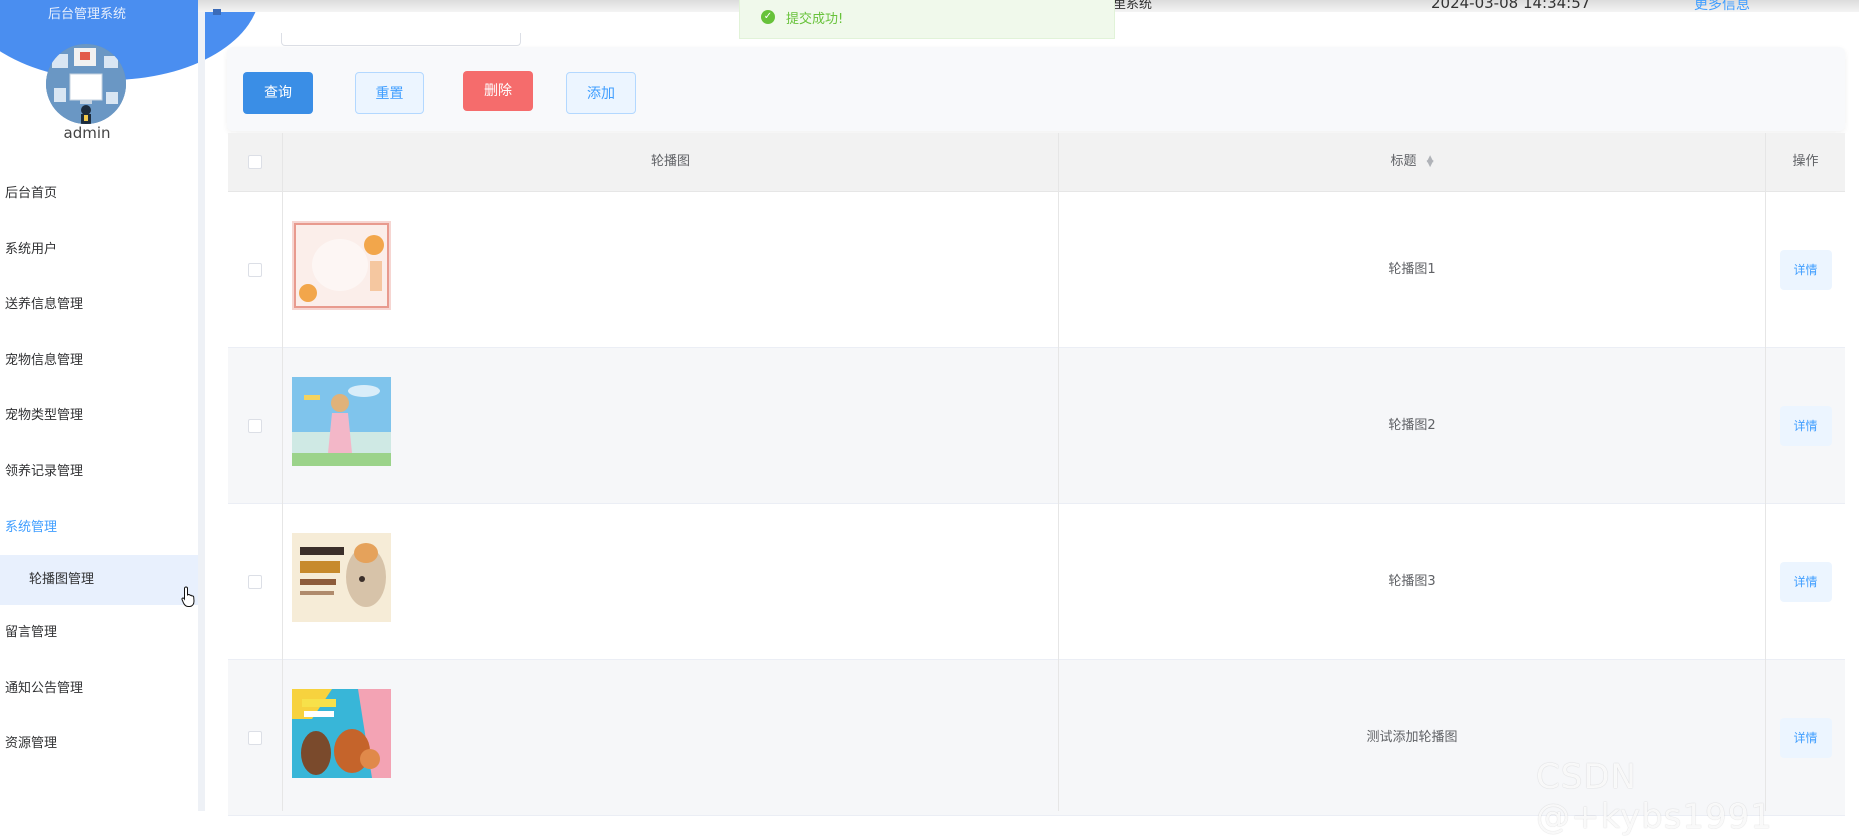 This screenshot has height=837, width=1859. Describe the element at coordinates (341, 421) in the screenshot. I see `girl-dog-beach-thumbnail` at that location.